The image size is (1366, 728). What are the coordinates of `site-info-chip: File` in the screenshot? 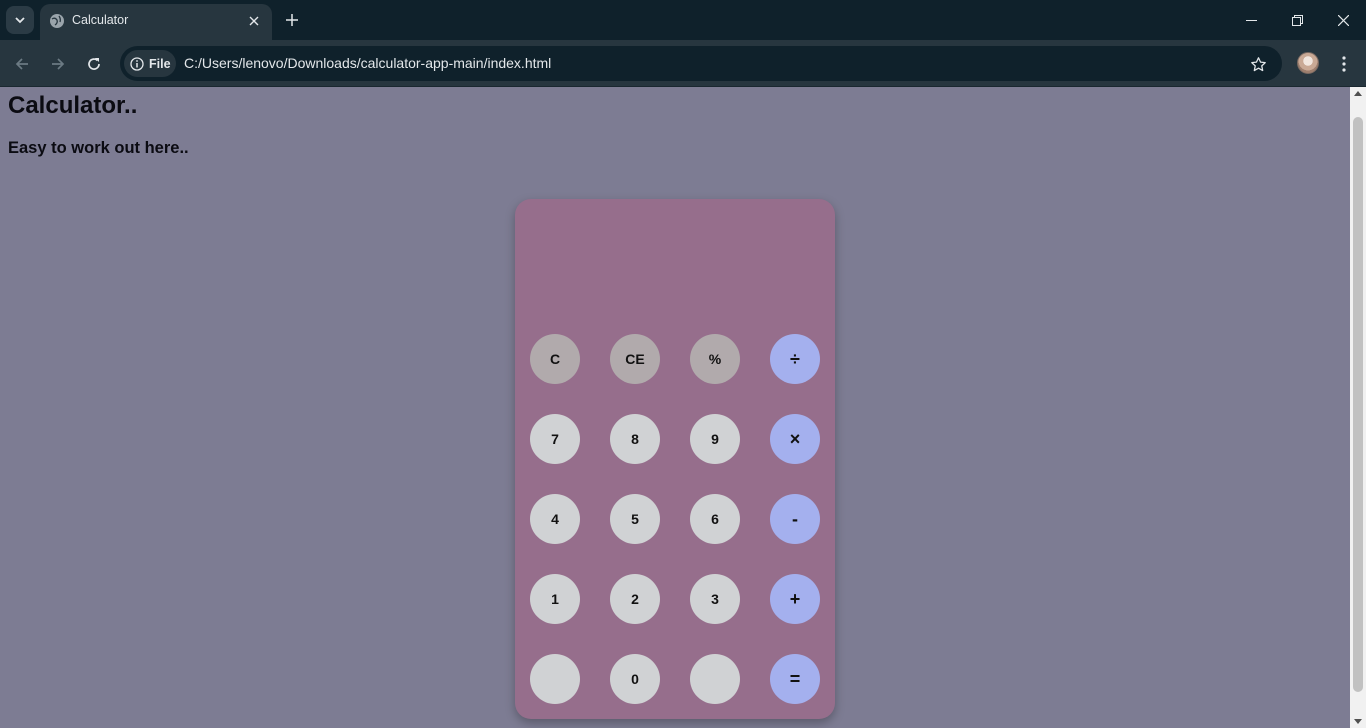 It's located at (150, 63).